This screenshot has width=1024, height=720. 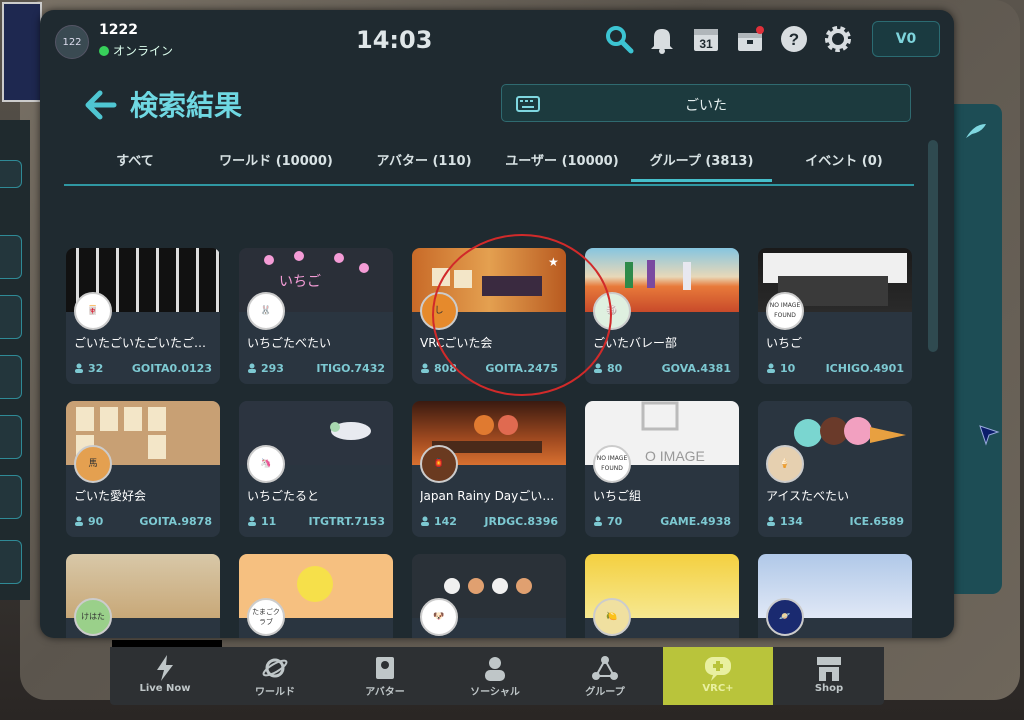 What do you see at coordinates (186, 105) in the screenshot?
I see `page-title: 検索結果` at bounding box center [186, 105].